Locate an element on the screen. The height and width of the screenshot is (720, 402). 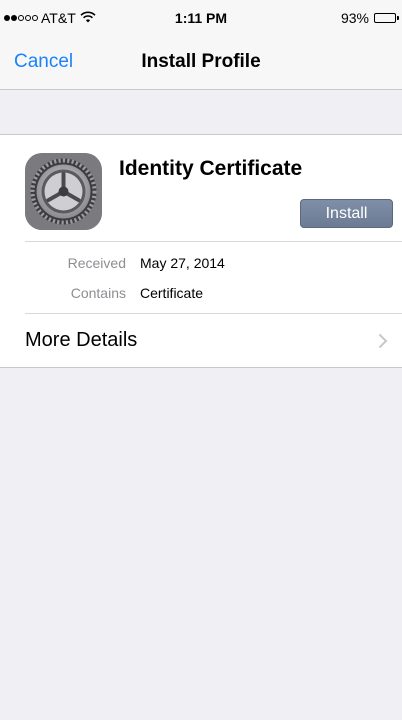
contains-value: Certificate is located at coordinates (172, 293).